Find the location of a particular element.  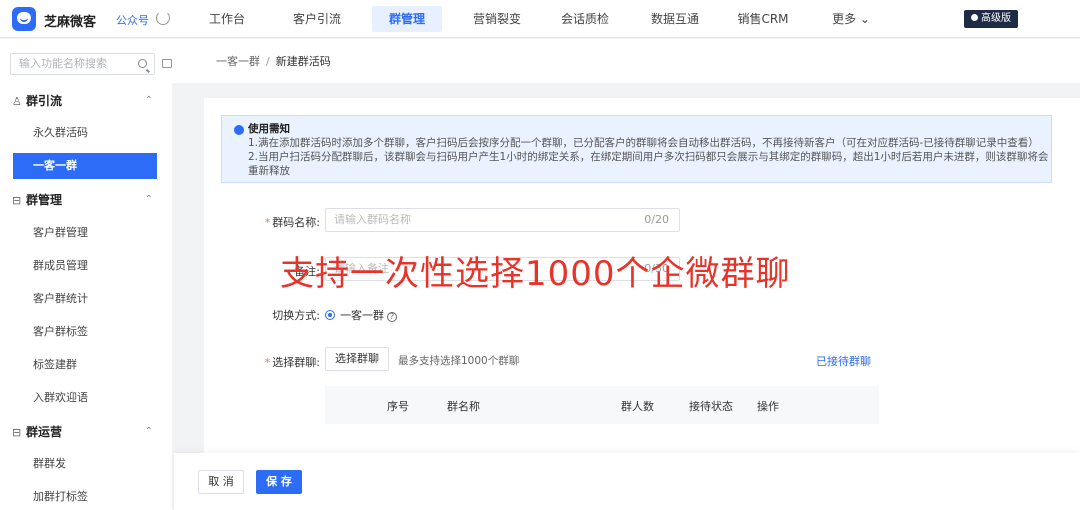

mode-radio-one-customer-one-group: 一客一群? is located at coordinates (361, 315).